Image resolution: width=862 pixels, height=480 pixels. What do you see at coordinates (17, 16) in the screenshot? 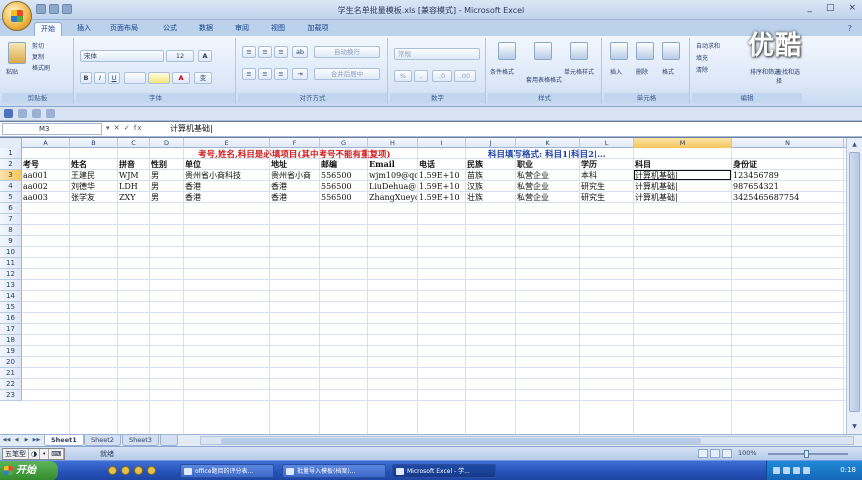
I see `office-button` at bounding box center [17, 16].